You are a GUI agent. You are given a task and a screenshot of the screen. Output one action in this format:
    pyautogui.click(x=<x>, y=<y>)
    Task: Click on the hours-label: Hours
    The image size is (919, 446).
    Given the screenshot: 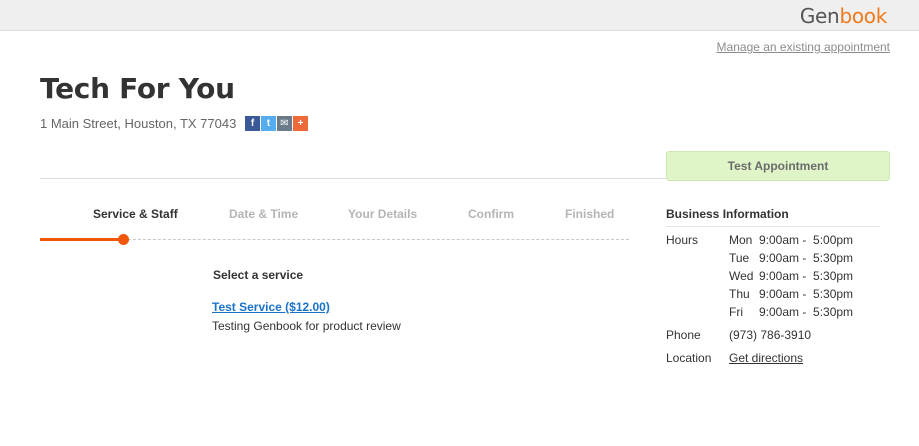 What is the action you would take?
    pyautogui.click(x=682, y=240)
    